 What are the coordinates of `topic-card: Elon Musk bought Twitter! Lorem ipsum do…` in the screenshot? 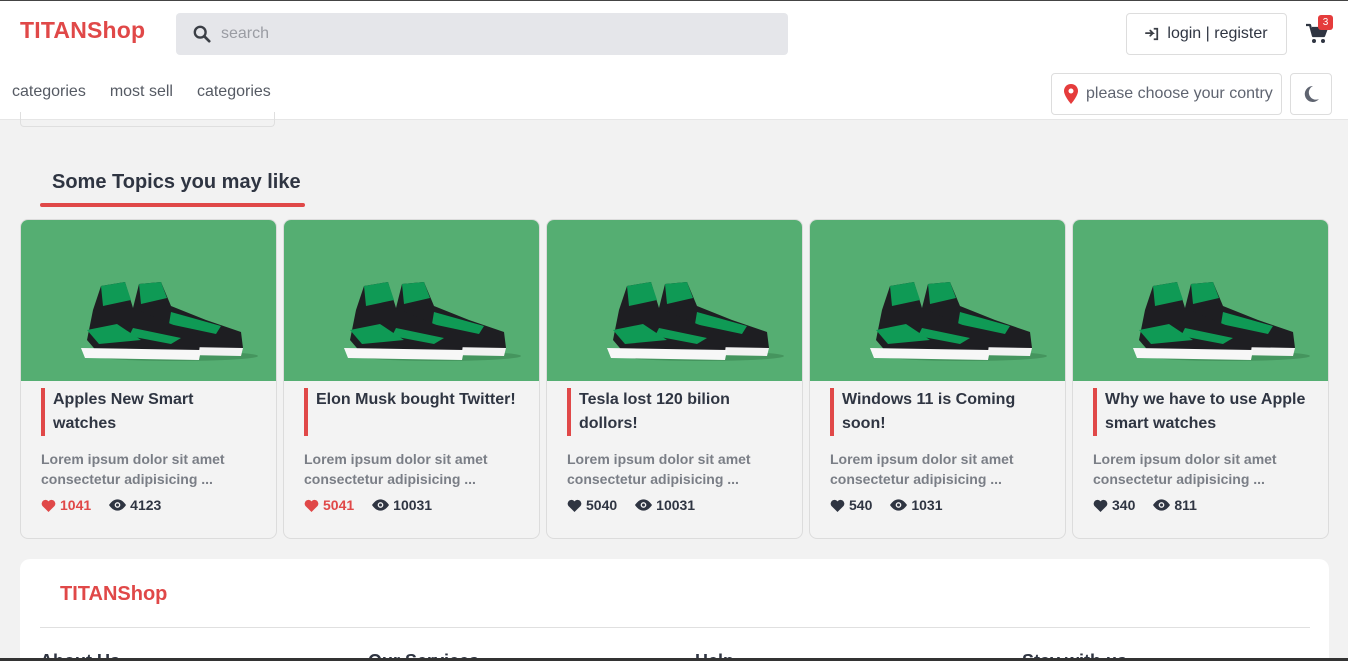 It's located at (411, 379).